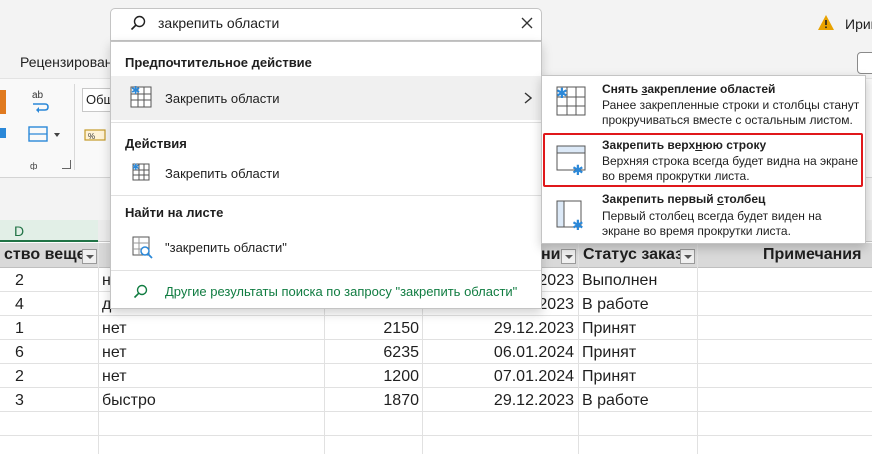  Describe the element at coordinates (222, 98) in the screenshot. I see `freeze-panes-preferred-label: Закрепить области` at that location.